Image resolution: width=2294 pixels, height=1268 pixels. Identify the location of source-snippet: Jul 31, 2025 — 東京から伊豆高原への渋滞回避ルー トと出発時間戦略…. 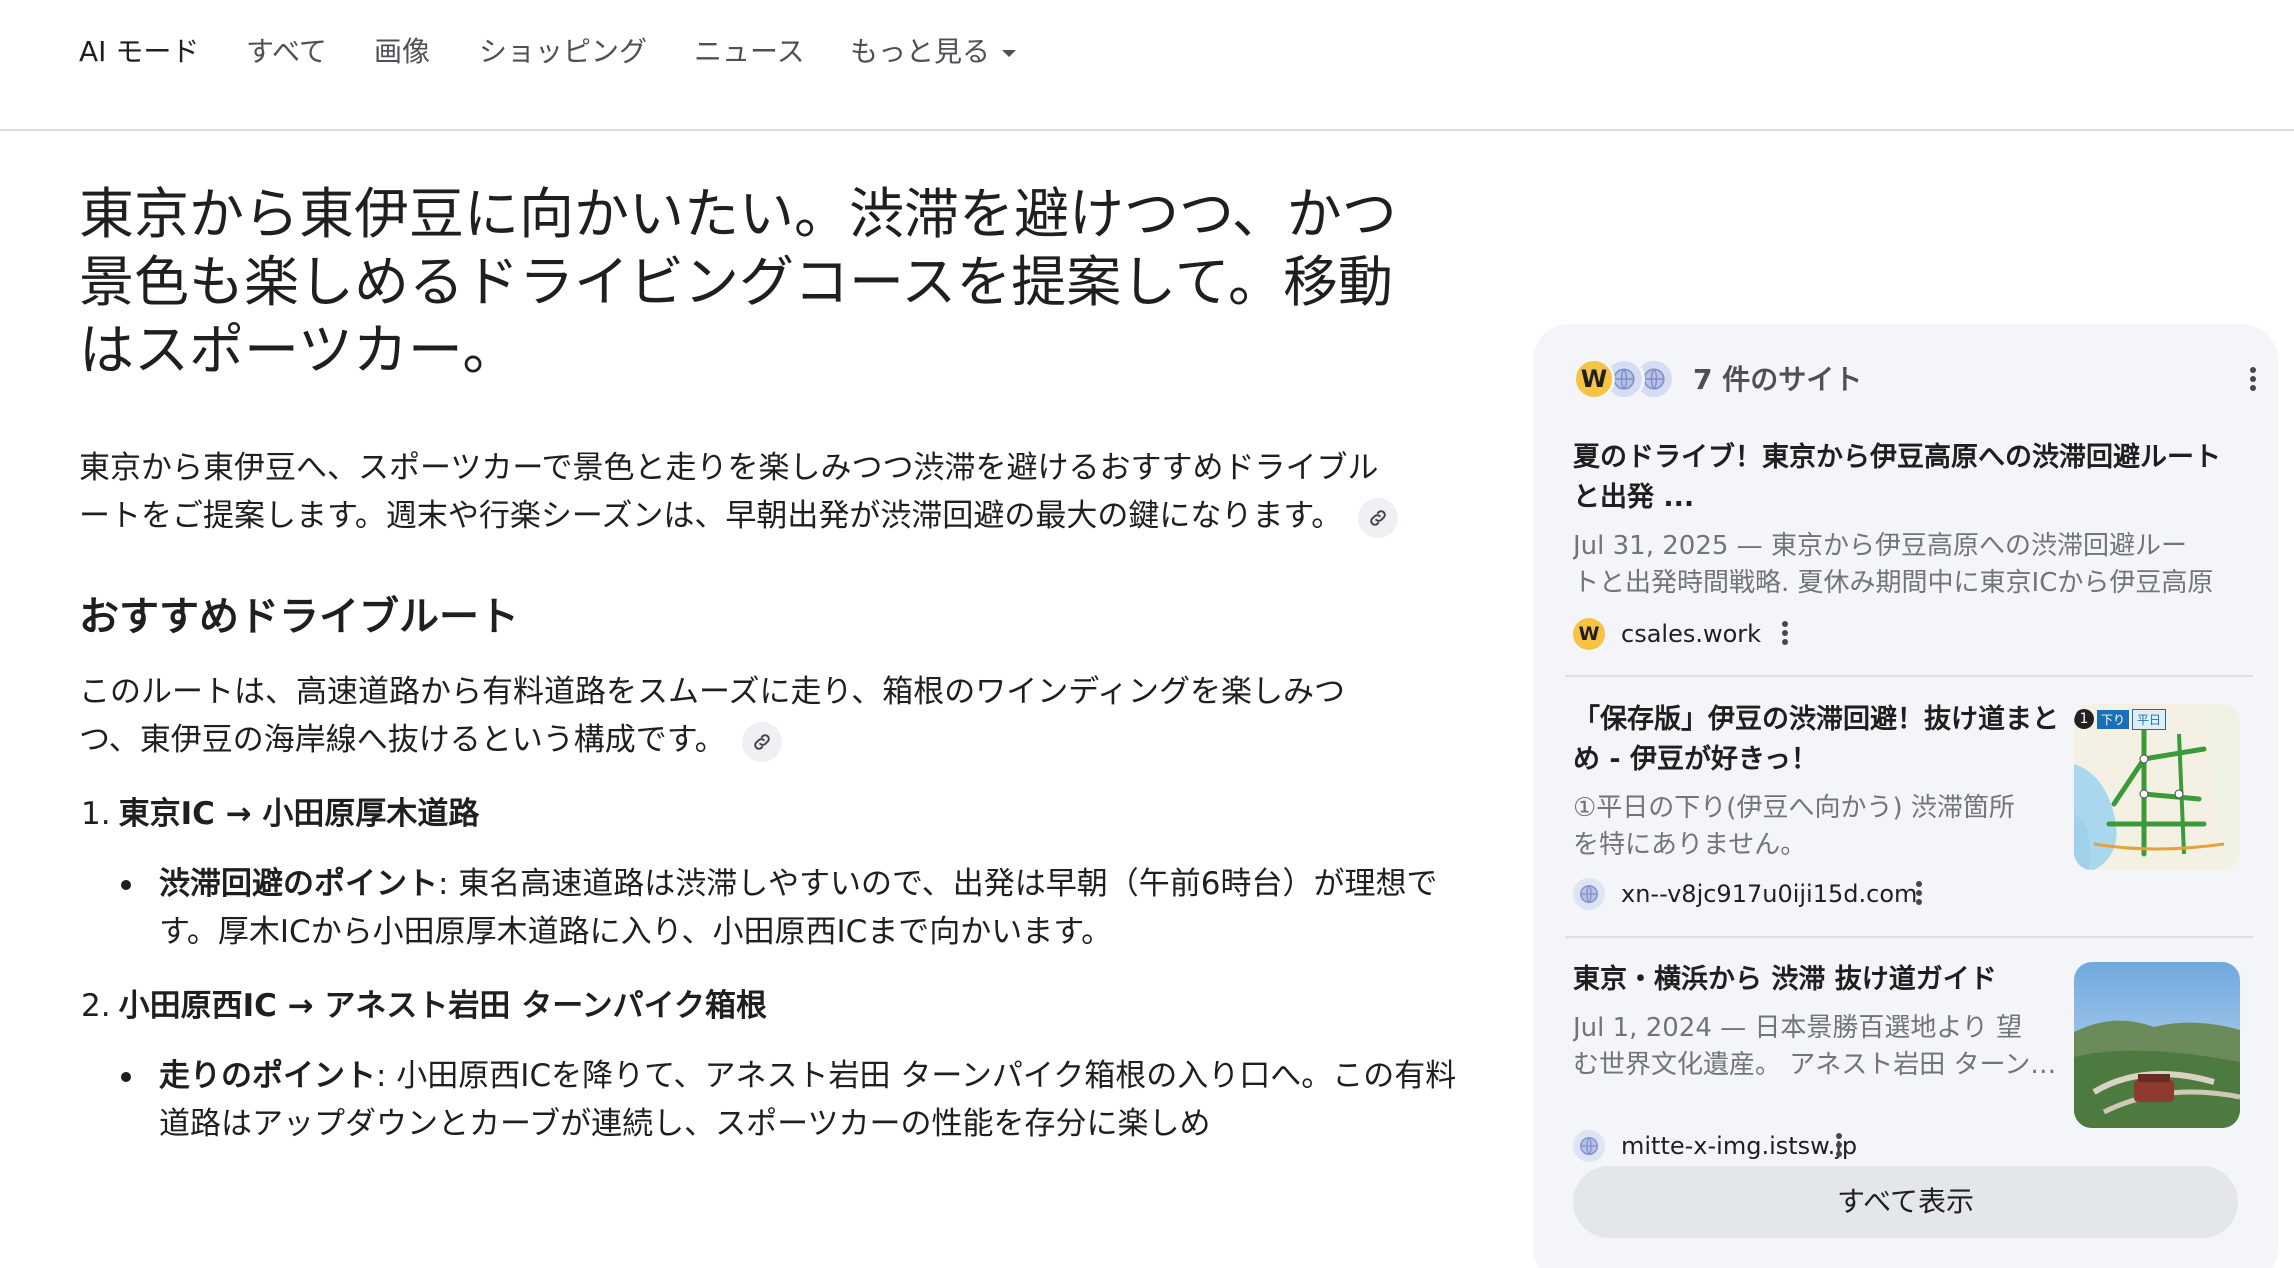
(1908, 565).